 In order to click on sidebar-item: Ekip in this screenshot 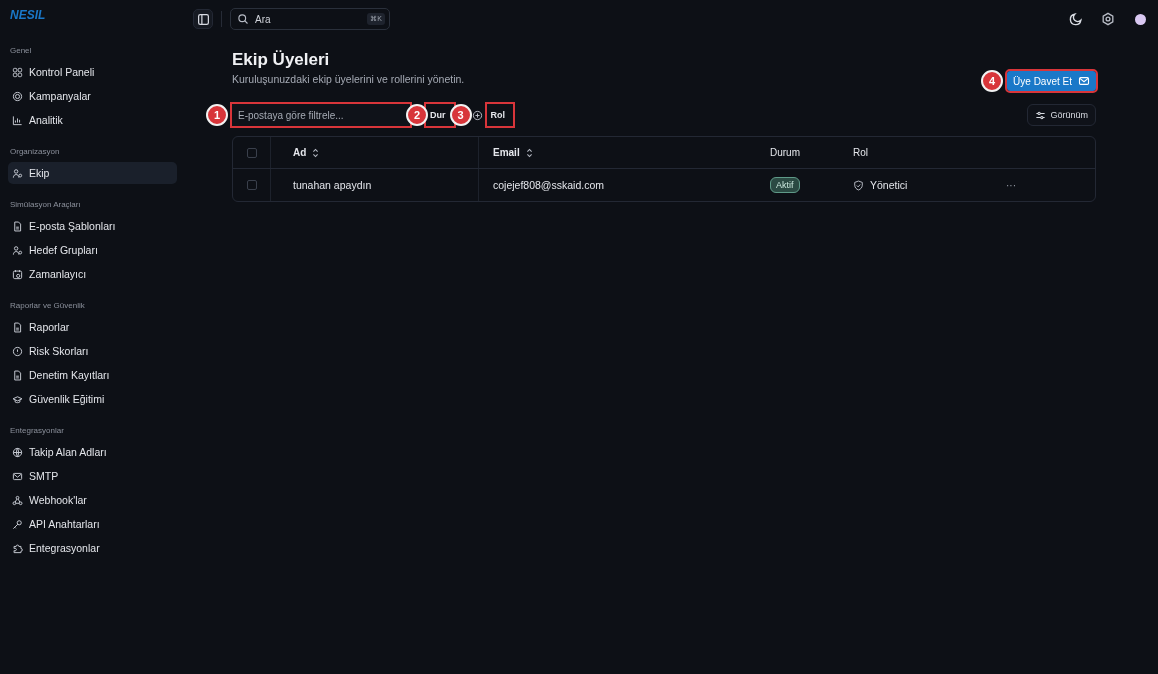, I will do `click(92, 173)`.